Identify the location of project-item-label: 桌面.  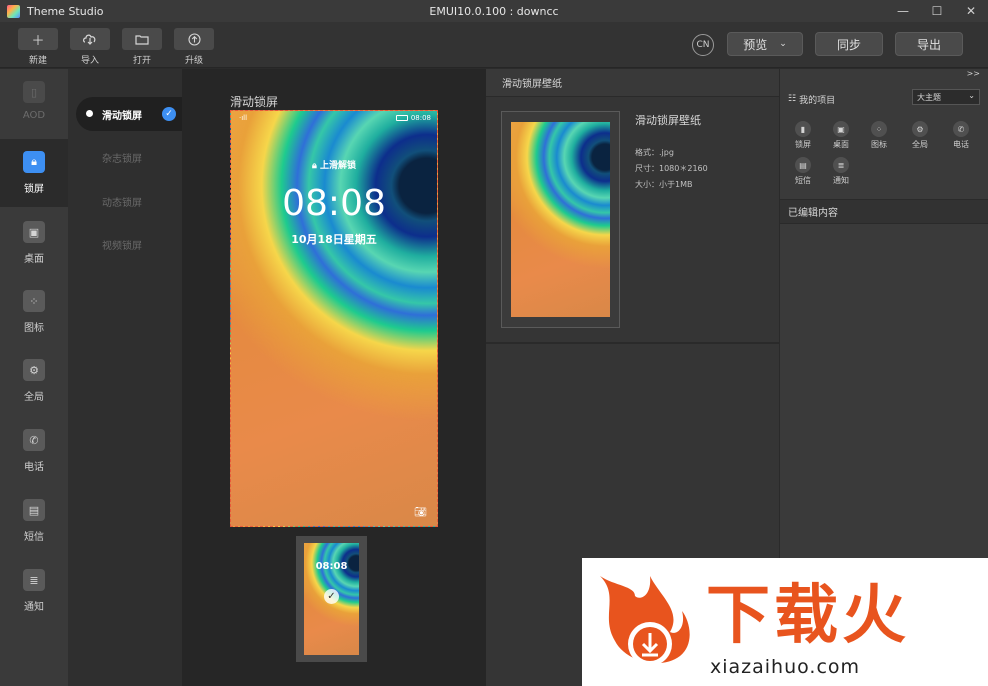
(841, 144).